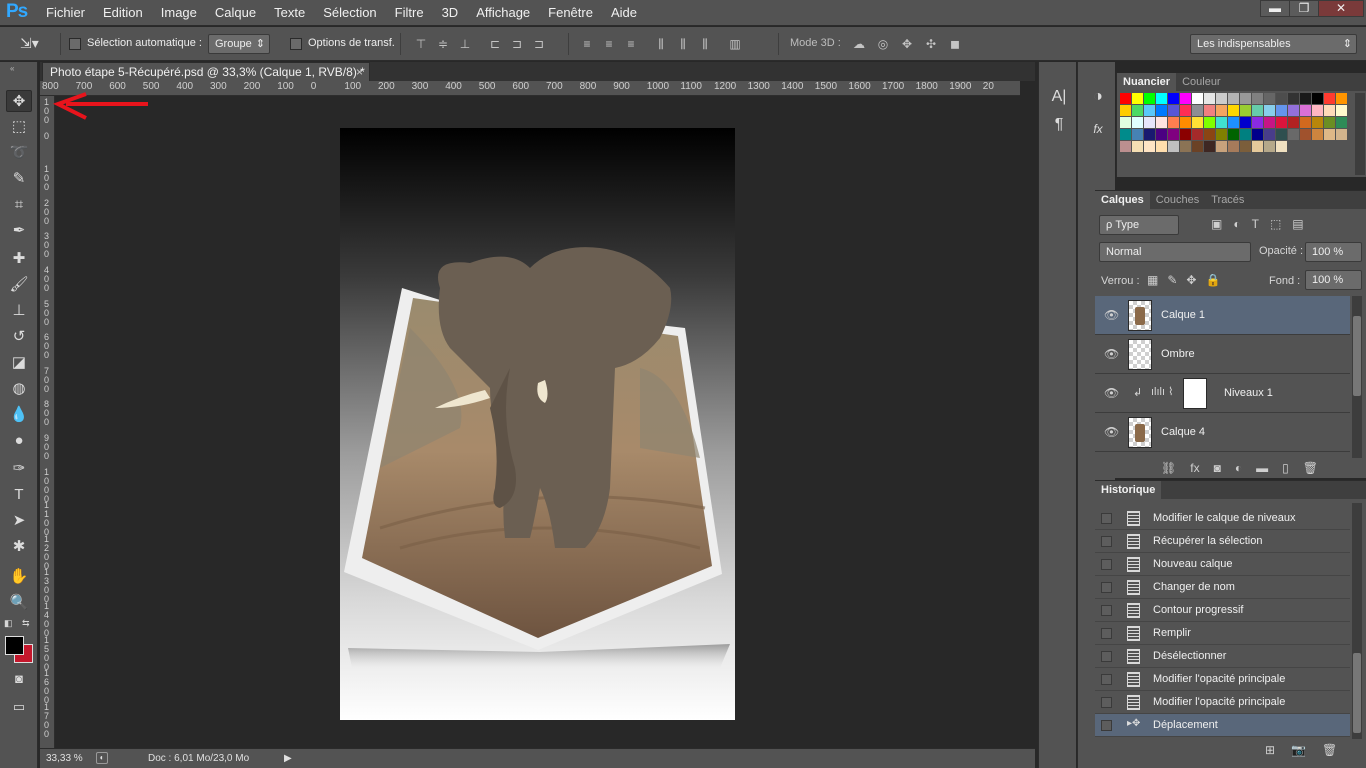  What do you see at coordinates (705, 44) in the screenshot?
I see `distribute-right-icon: ⫼` at bounding box center [705, 44].